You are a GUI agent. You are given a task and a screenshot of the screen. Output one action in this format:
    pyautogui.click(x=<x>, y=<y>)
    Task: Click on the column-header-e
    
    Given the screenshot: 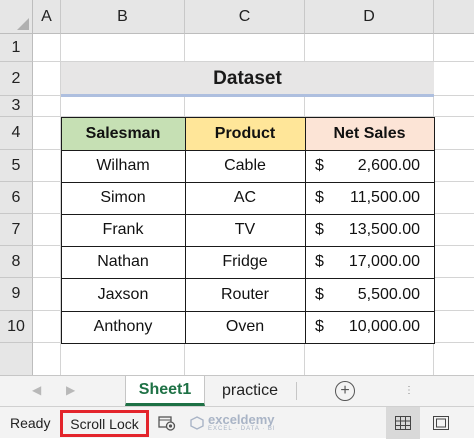 What is the action you would take?
    pyautogui.click(x=454, y=17)
    